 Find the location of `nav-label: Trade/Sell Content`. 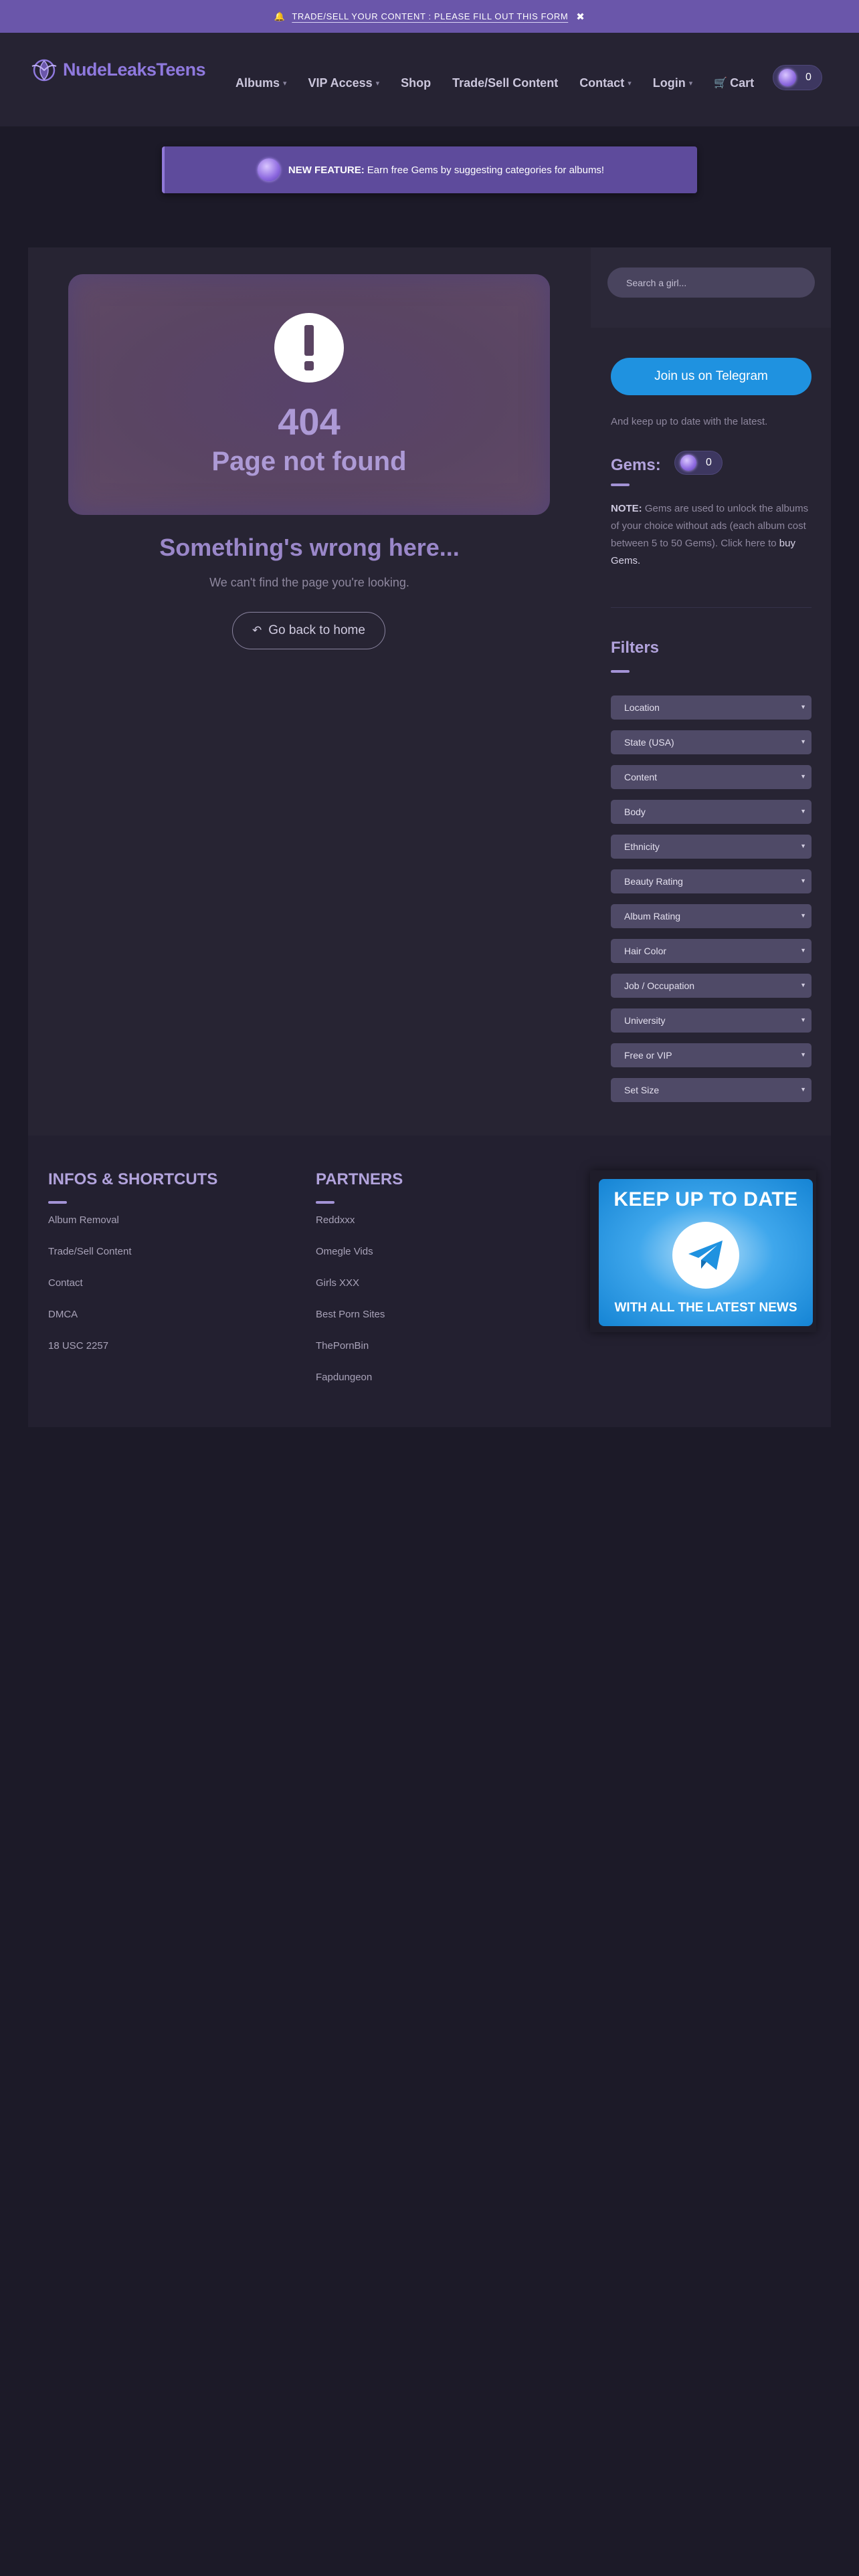

nav-label: Trade/Sell Content is located at coordinates (505, 83).